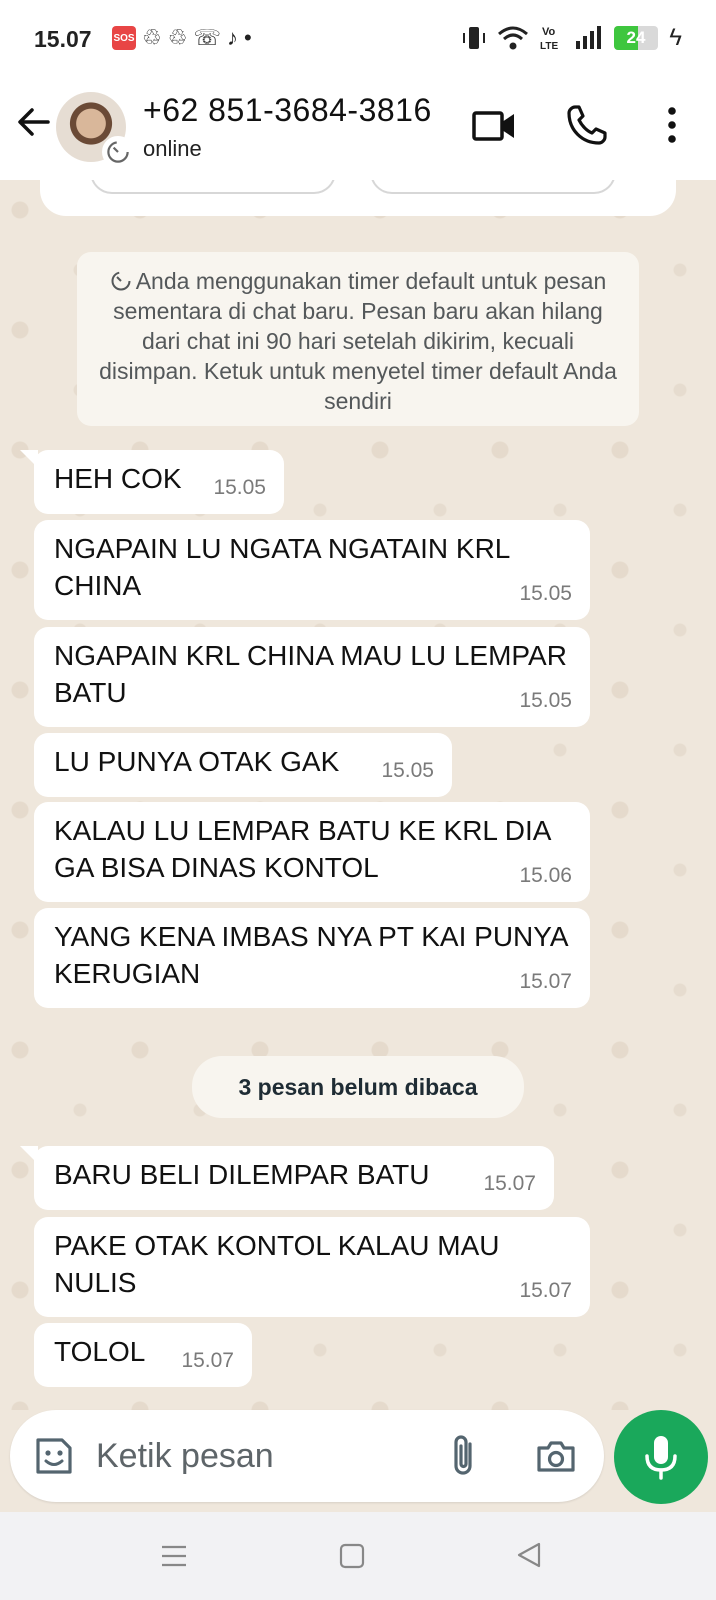 The height and width of the screenshot is (1600, 716). I want to click on status-bar: 15.07 SOS ♲ ♲ ☏ ♪ • Vo LTE 24 ϟ, so click(358, 40).